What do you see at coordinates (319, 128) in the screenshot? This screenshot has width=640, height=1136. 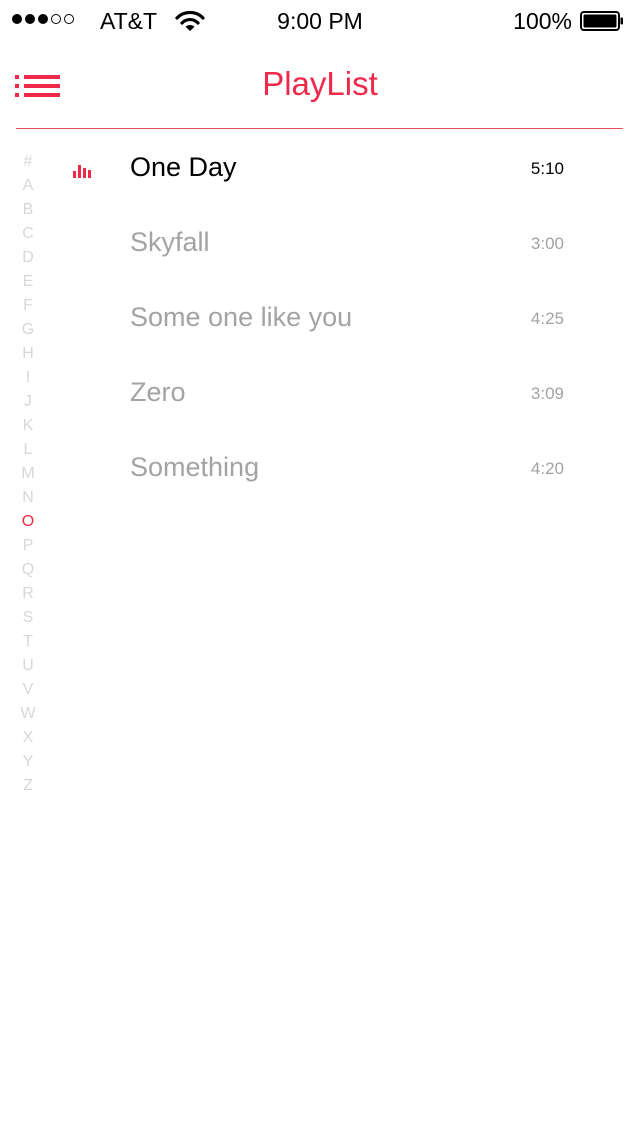 I see `header-divider` at bounding box center [319, 128].